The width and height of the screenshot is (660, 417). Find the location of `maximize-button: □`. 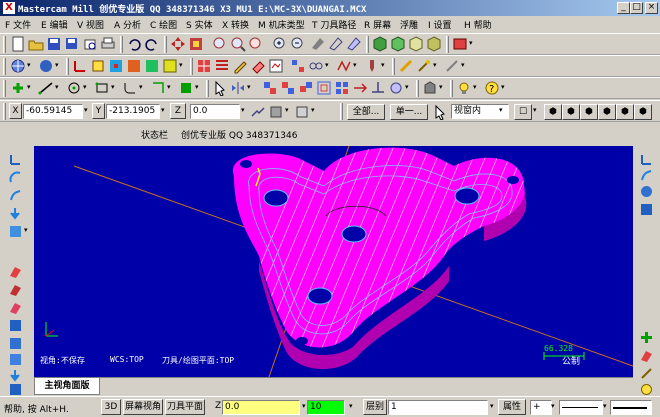

maximize-button: □ is located at coordinates (636, 8).